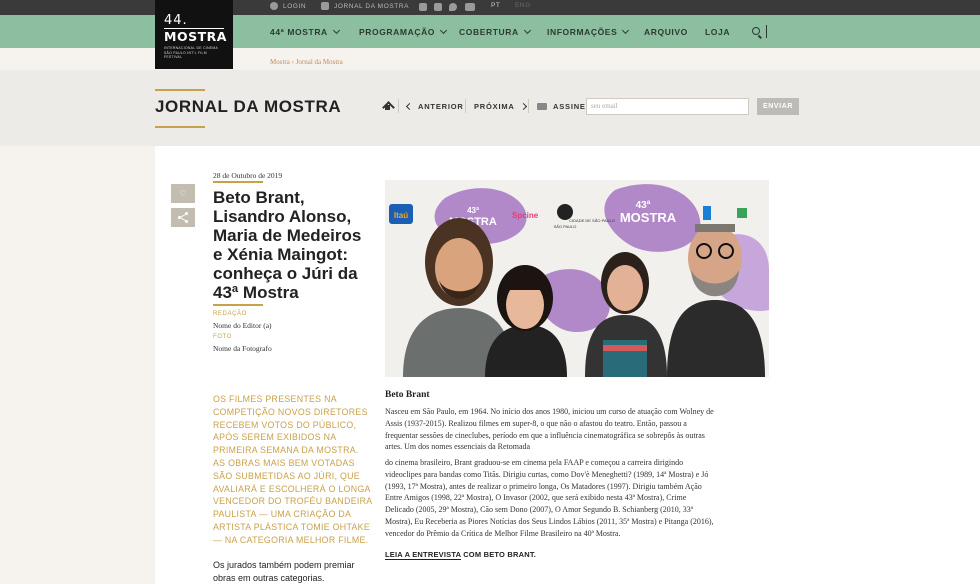 This screenshot has width=980, height=584. I want to click on nav-item-programacao: PROGRAMAÇÃO, so click(403, 31).